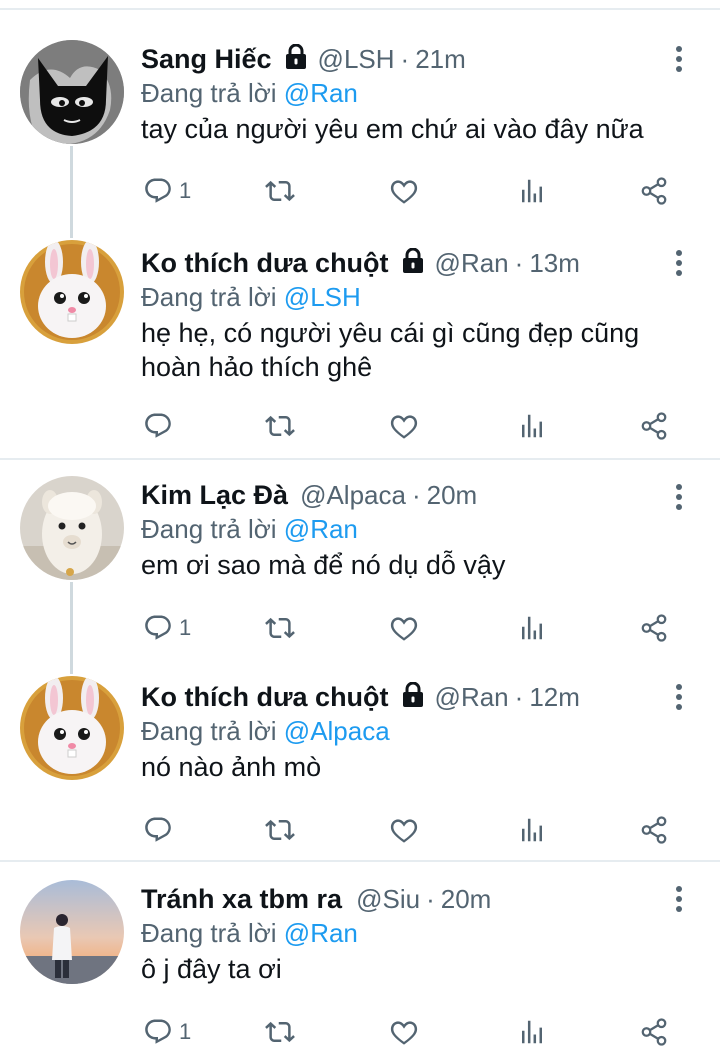  Describe the element at coordinates (206, 59) in the screenshot. I see `display-name: Sang Hiếc` at that location.